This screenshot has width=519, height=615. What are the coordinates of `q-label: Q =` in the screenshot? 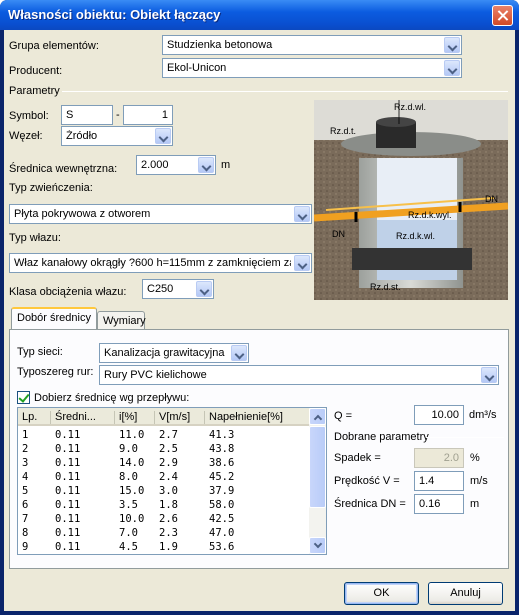 It's located at (343, 416).